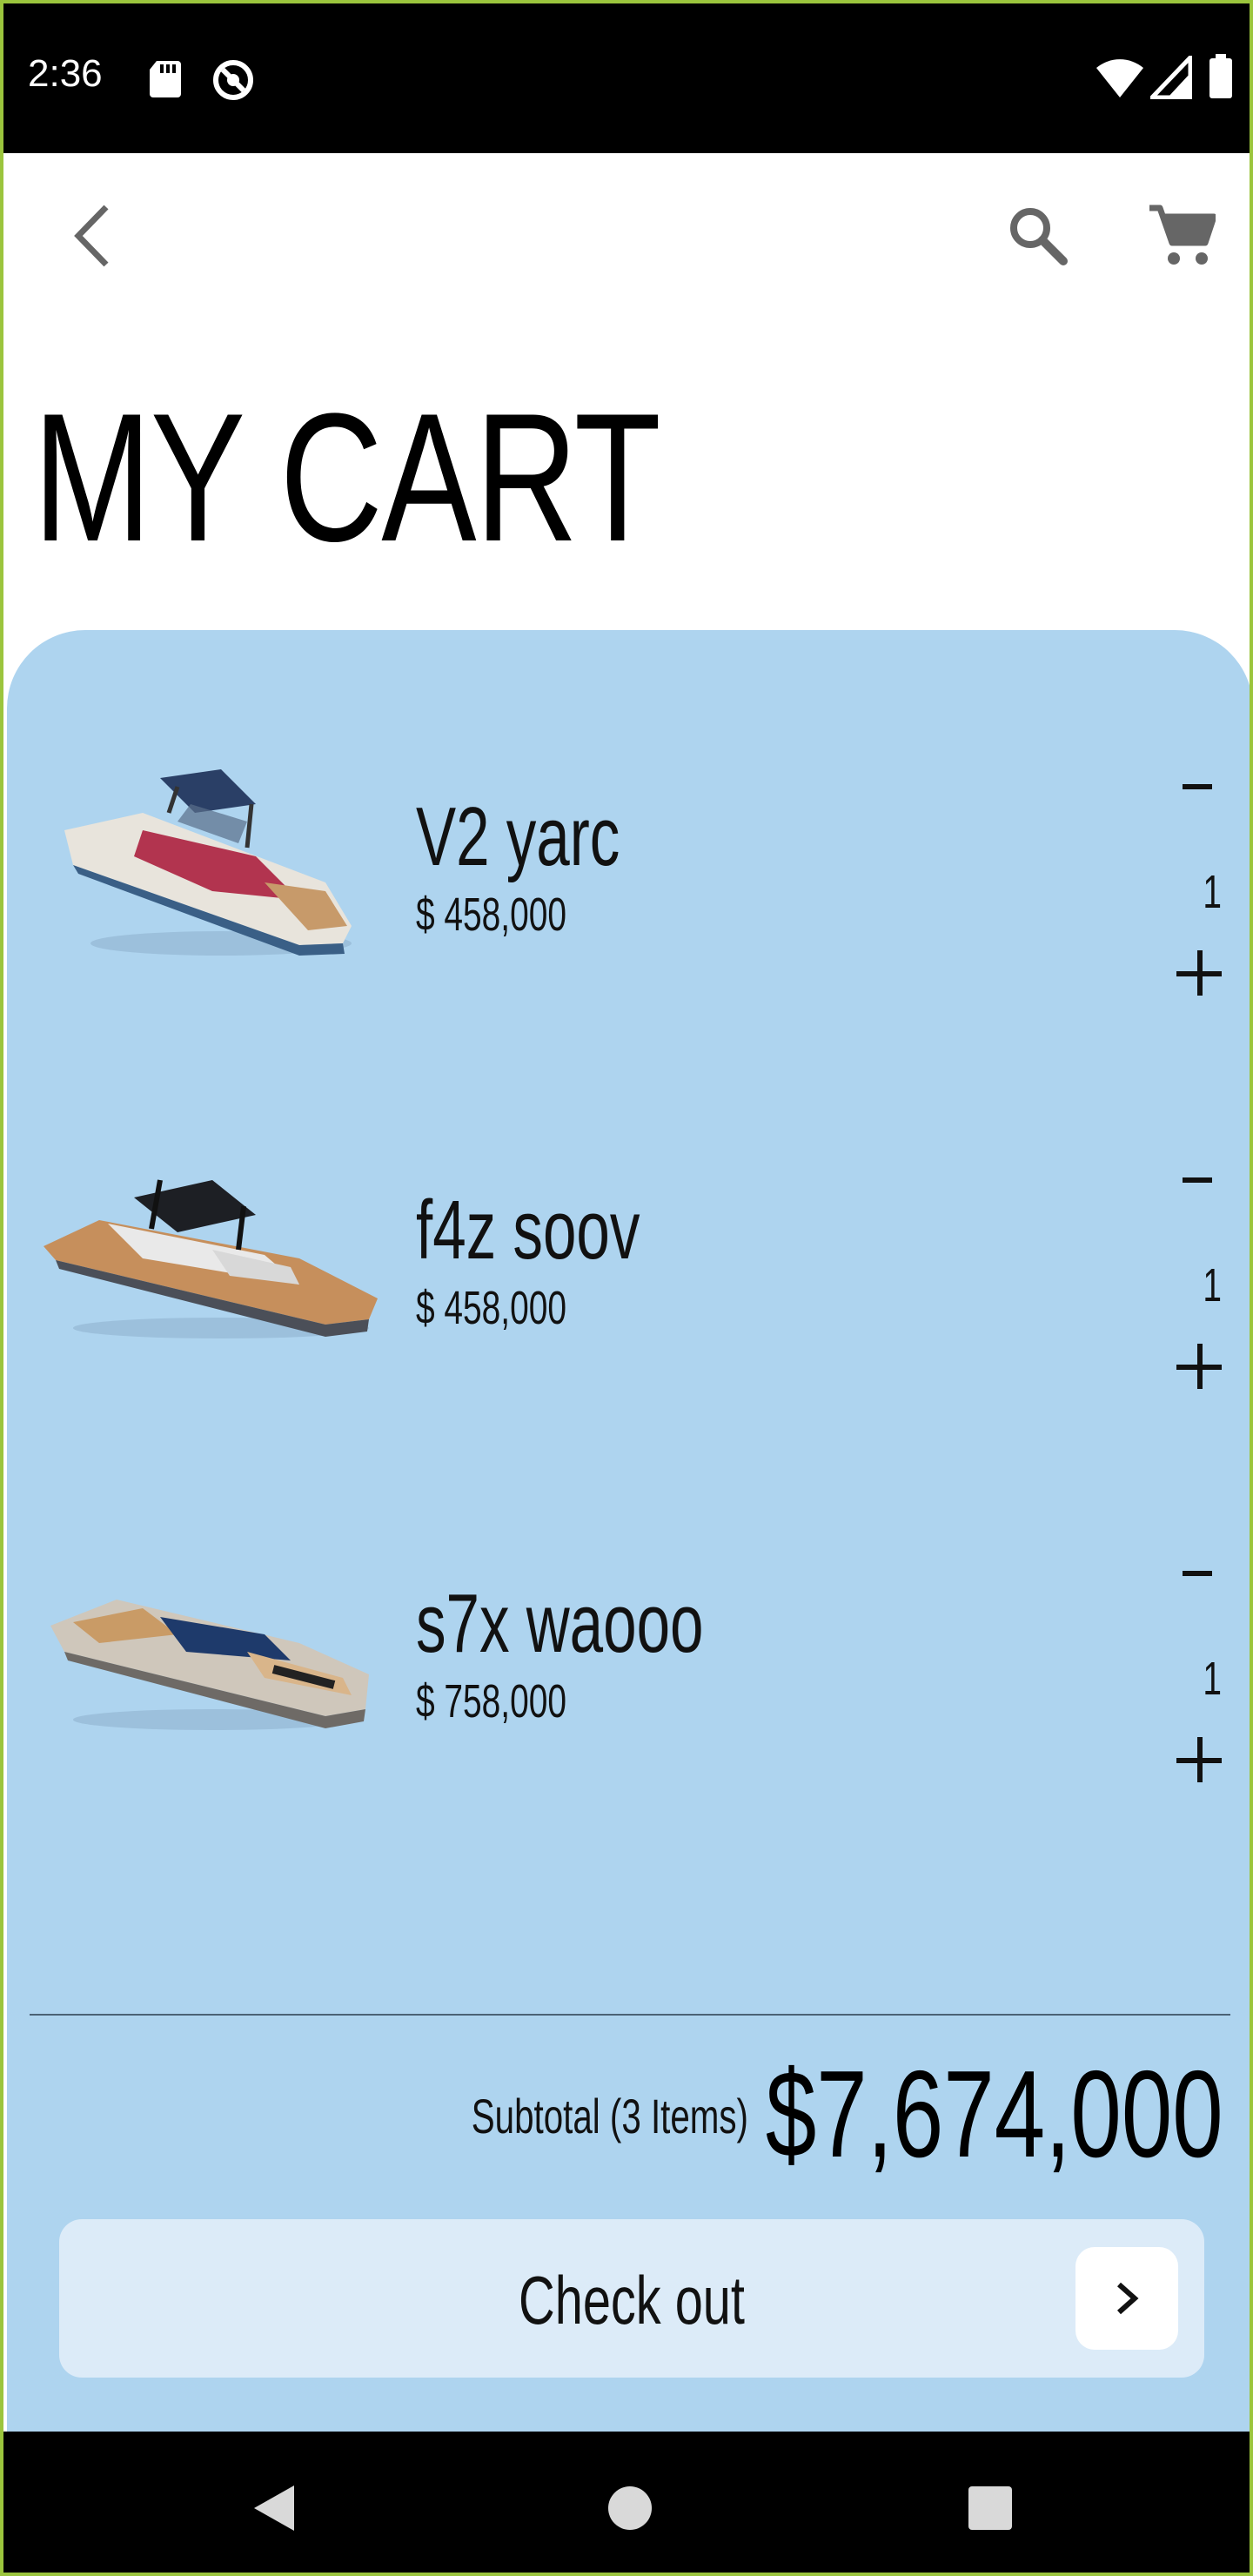  I want to click on home-circle-icon, so click(630, 2510).